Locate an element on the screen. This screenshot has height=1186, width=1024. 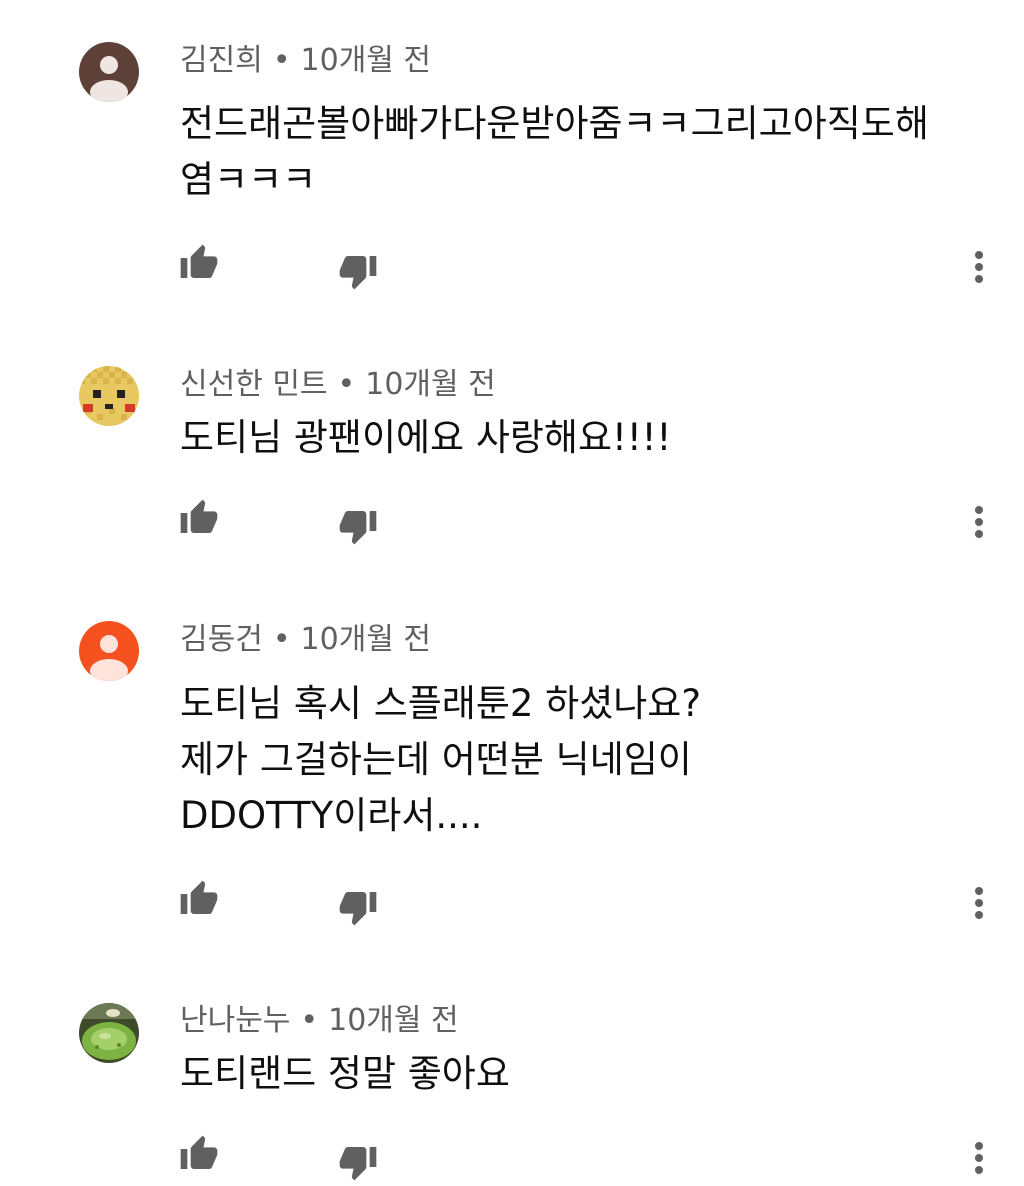
comment-text: 도티랜드 정말 좋아요 is located at coordinates (345, 1073).